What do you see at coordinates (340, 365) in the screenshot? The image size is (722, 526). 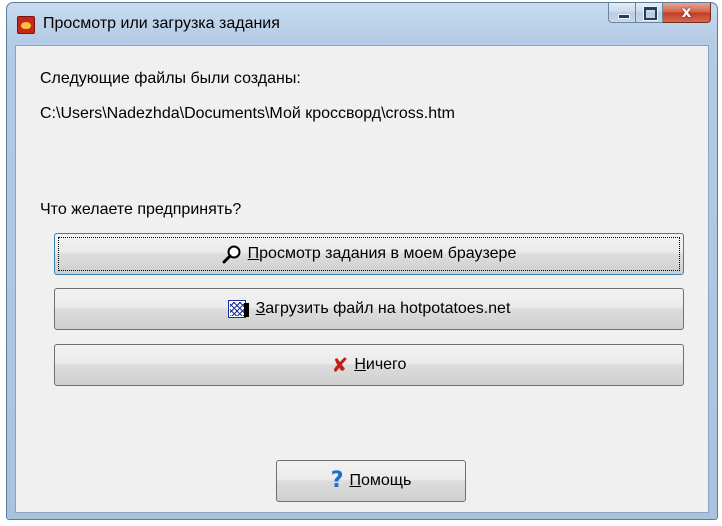 I see `red-x-icon: ✘` at bounding box center [340, 365].